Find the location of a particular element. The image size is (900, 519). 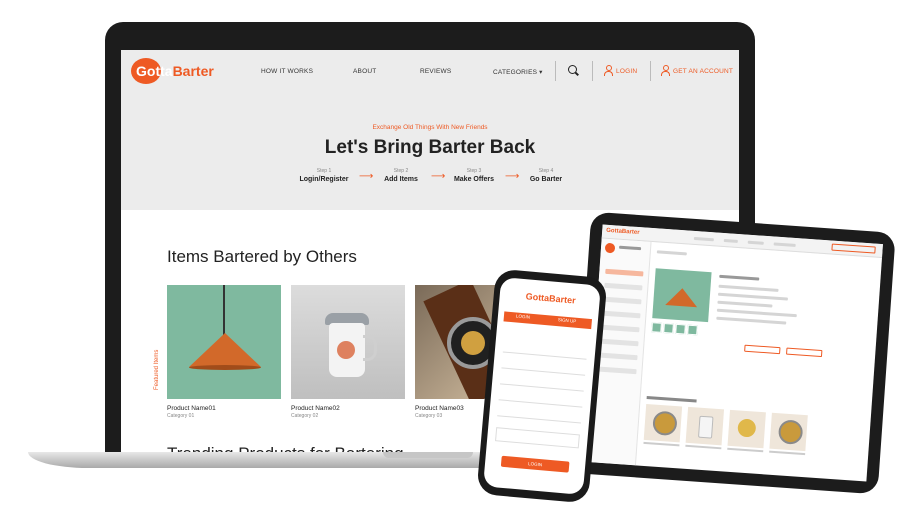

step-3: Step 3 Make Offers is located at coordinates (474, 175).